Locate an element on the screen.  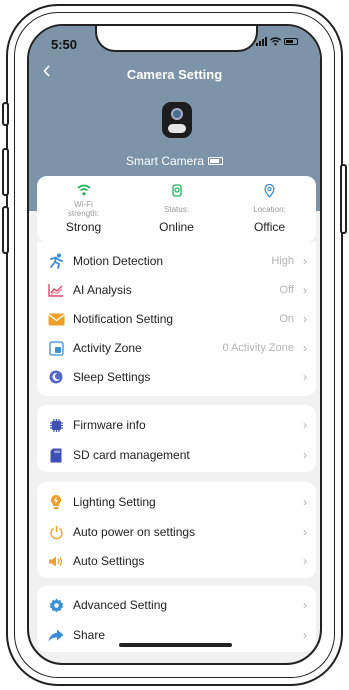
power-button is located at coordinates (343, 199).